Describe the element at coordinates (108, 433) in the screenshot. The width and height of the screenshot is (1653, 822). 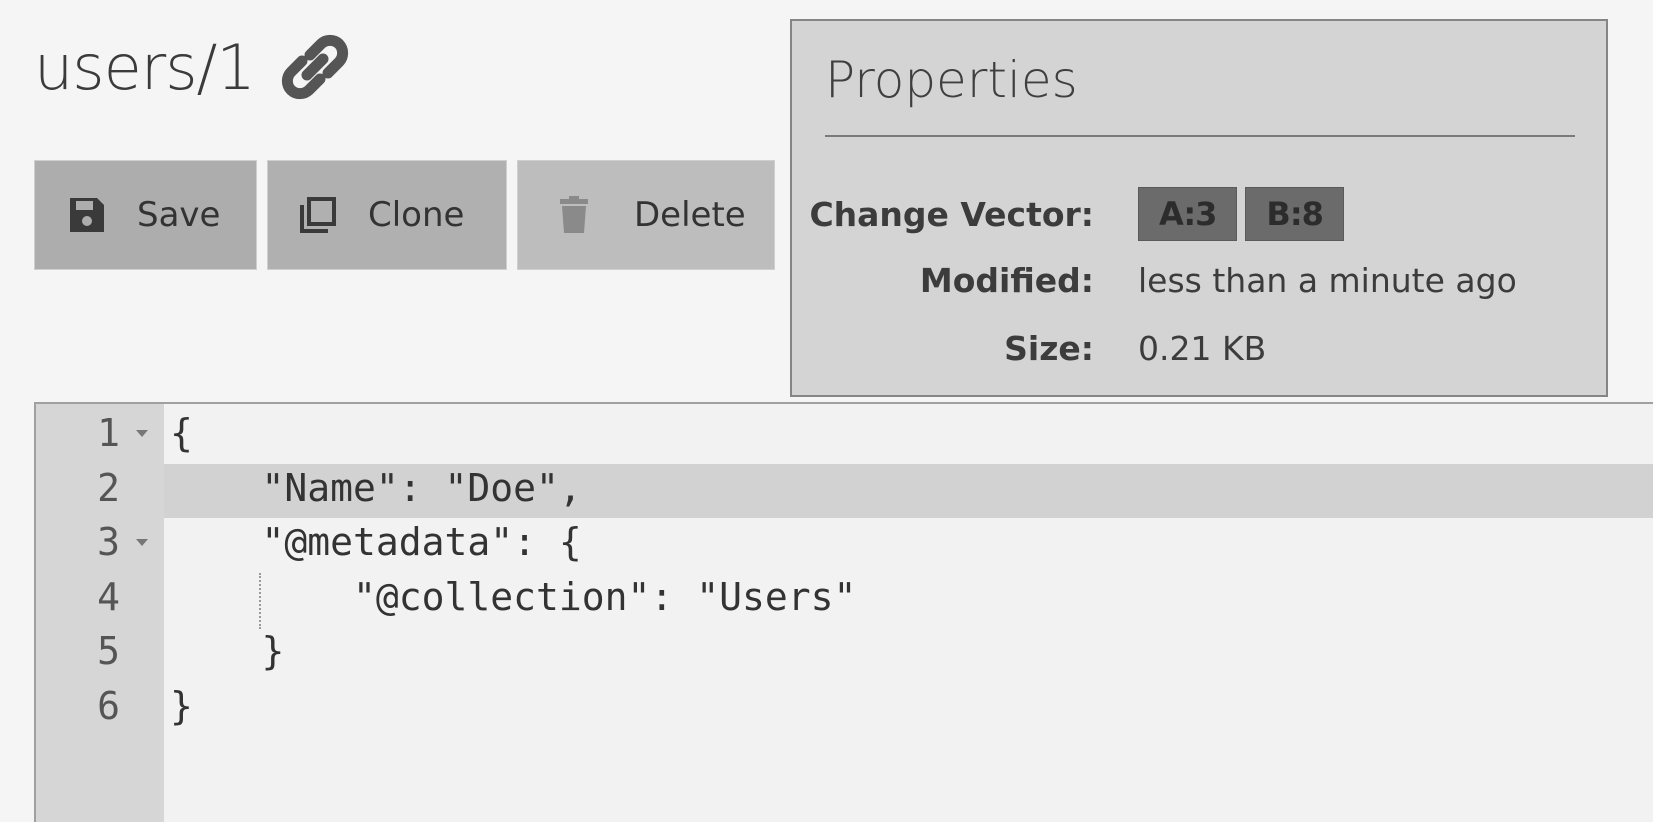
I see `line-number: 1` at that location.